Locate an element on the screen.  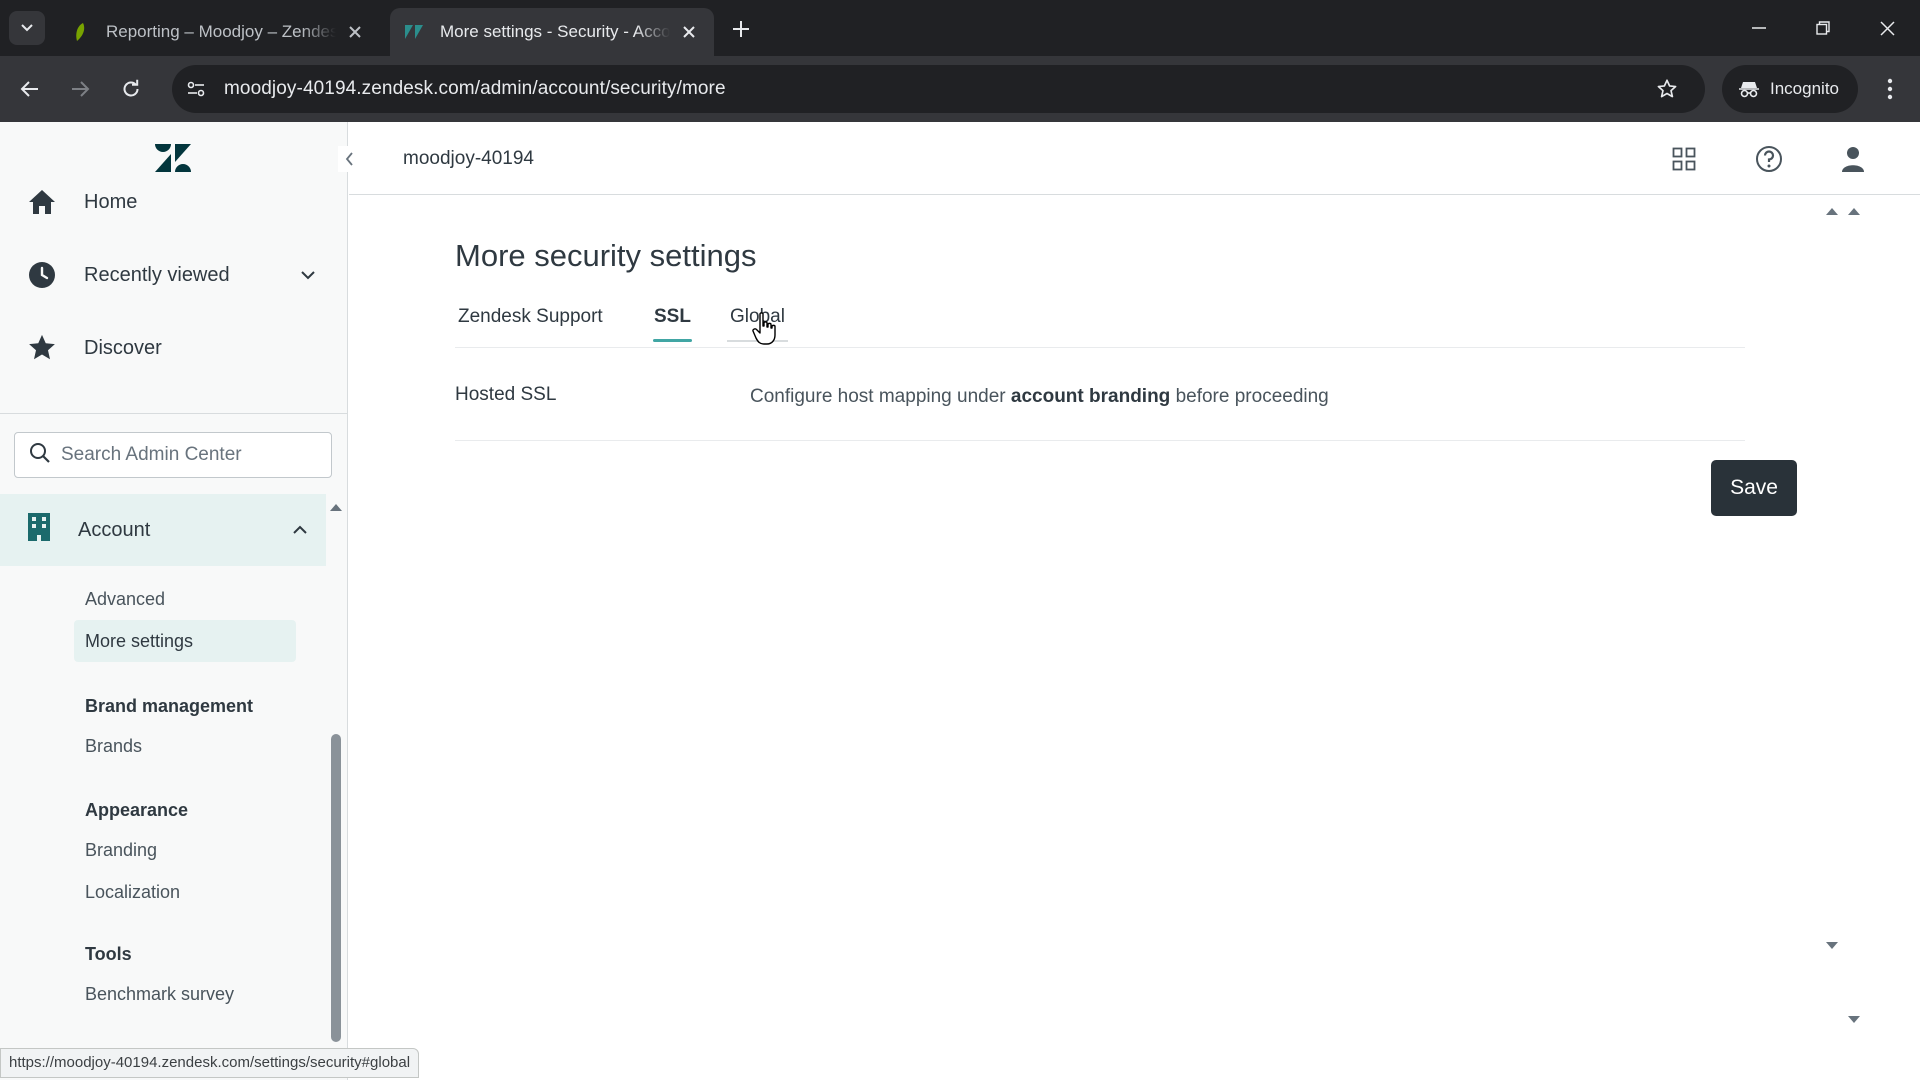
reload-icon is located at coordinates (131, 88).